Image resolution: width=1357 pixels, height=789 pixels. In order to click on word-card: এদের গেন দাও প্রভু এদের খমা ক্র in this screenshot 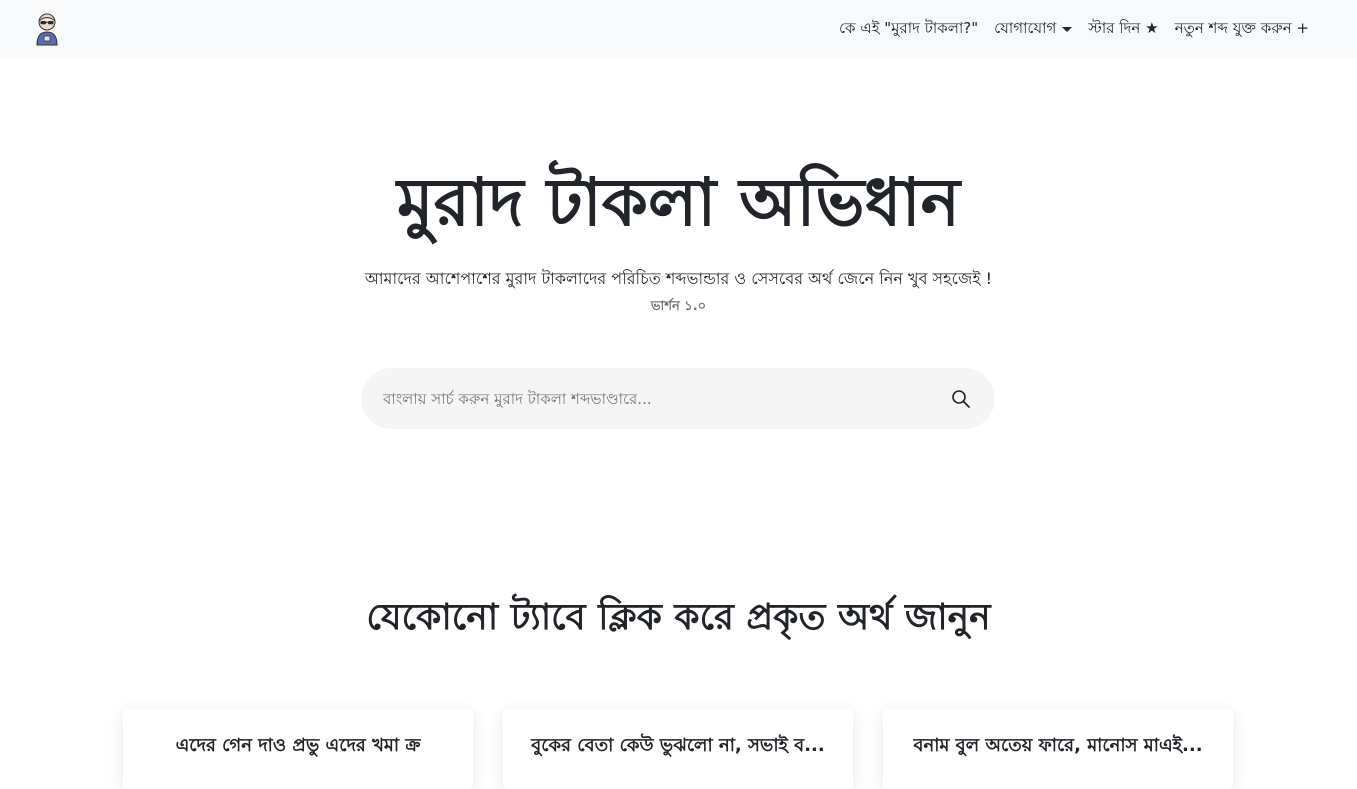, I will do `click(298, 749)`.